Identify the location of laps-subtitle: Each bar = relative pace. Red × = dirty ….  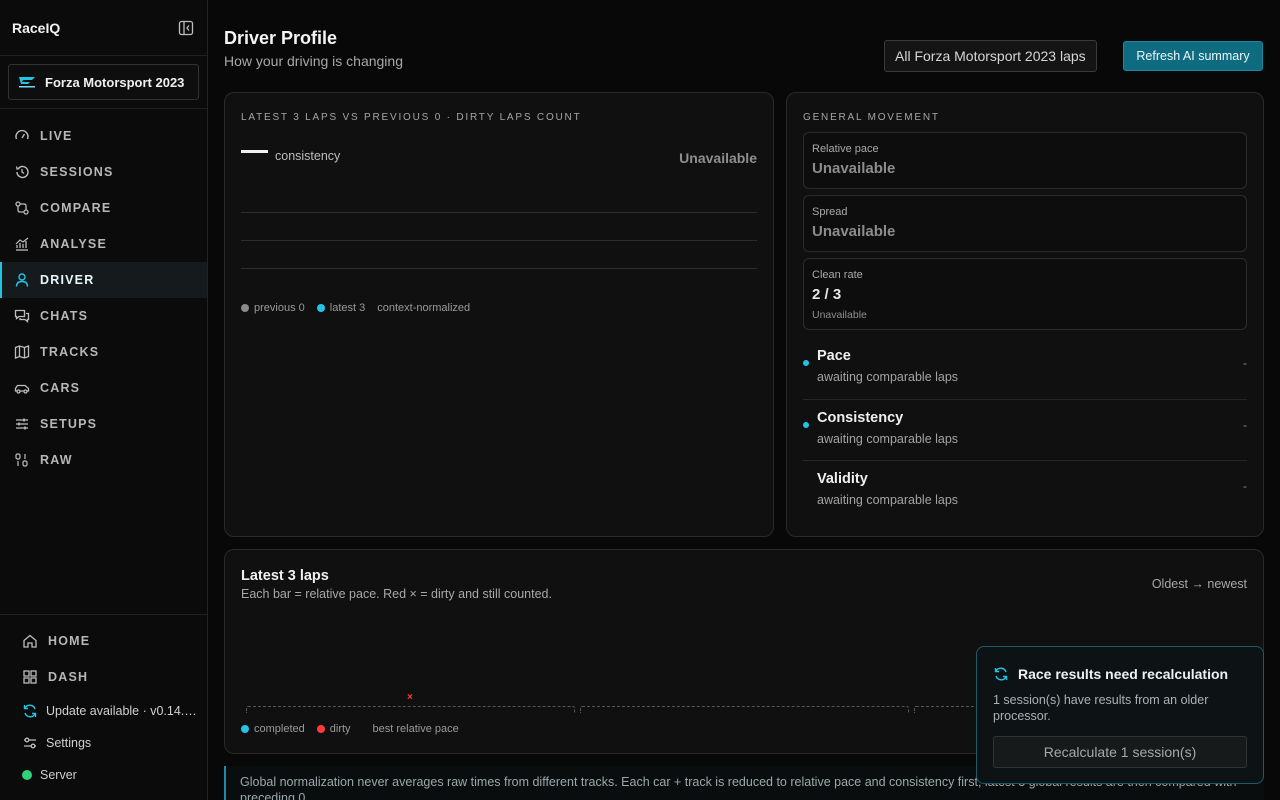
(396, 594).